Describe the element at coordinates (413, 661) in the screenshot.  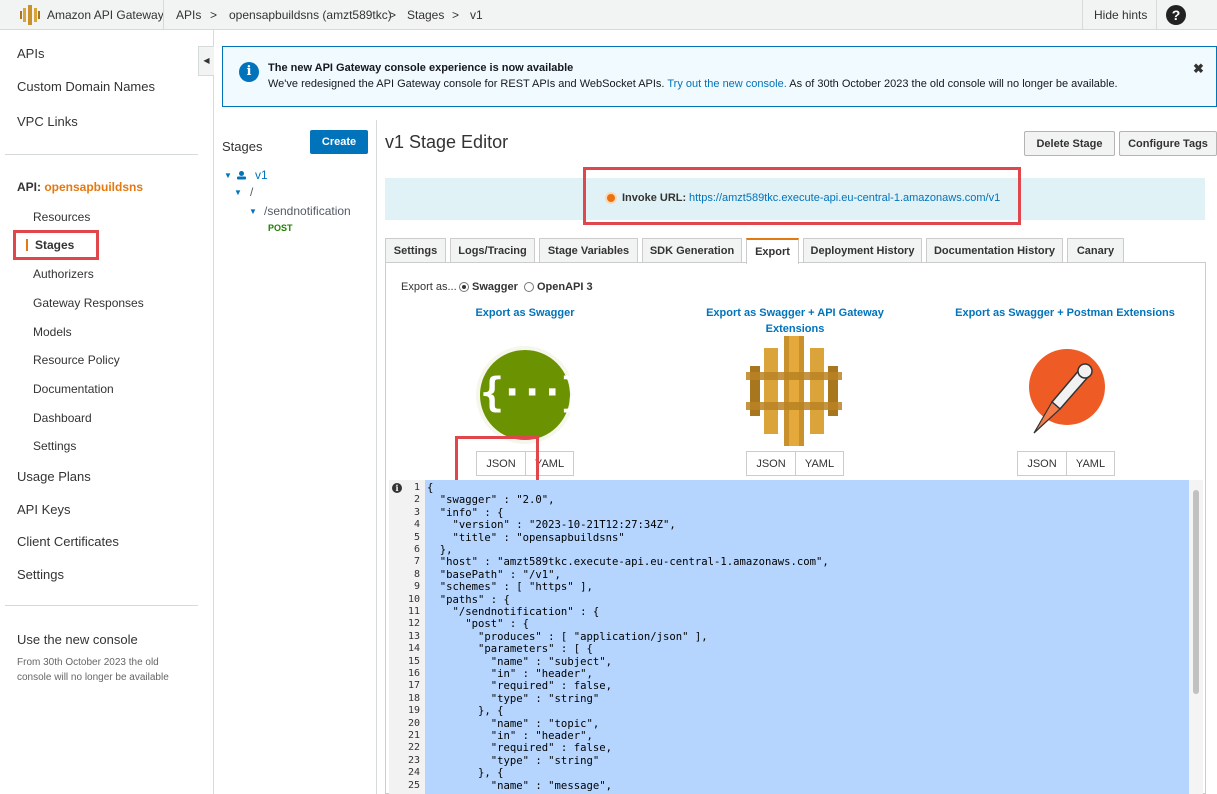
I see `line-number: 15` at that location.